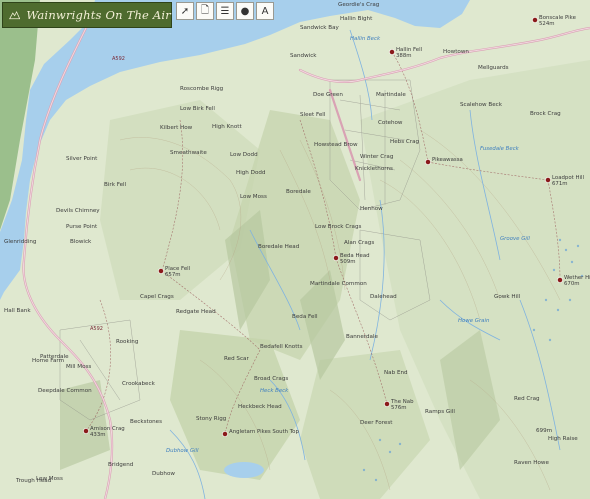 Image resolution: width=590 pixels, height=499 pixels. Describe the element at coordinates (404, 56) in the screenshot. I see `summit-height: 388m` at that location.